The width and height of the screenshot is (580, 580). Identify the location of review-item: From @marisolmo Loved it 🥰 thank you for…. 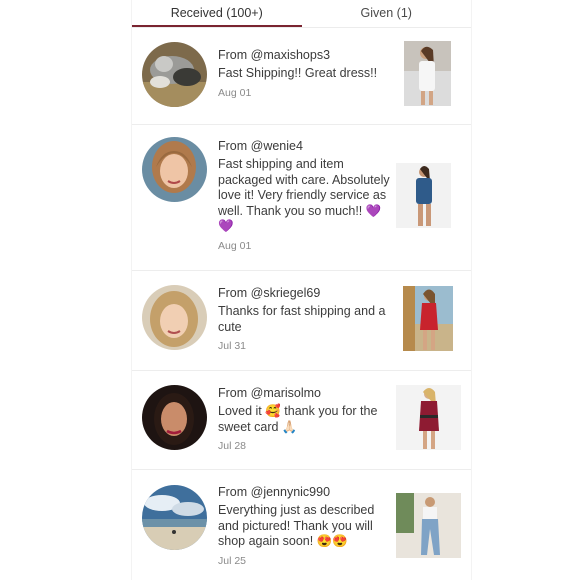
(301, 420).